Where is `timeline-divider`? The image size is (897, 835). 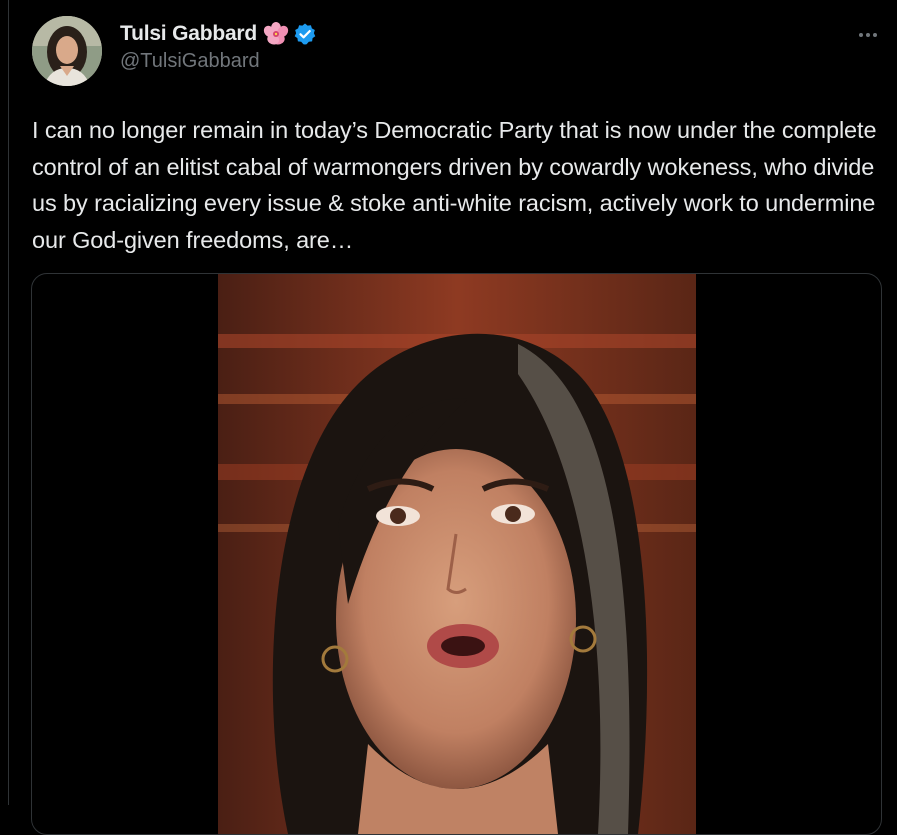 timeline-divider is located at coordinates (8, 402).